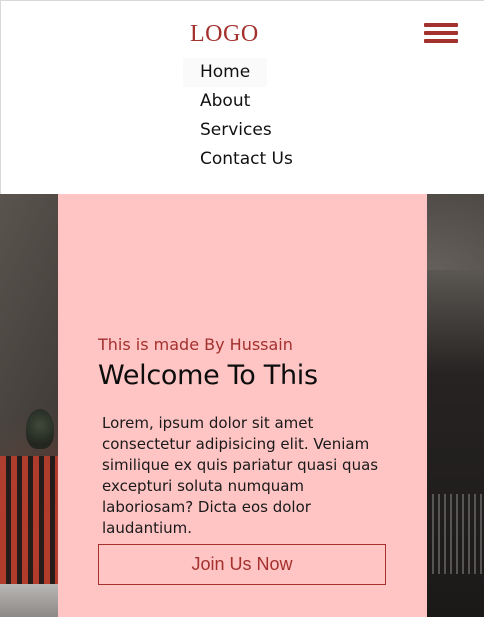 The width and height of the screenshot is (484, 617). What do you see at coordinates (40, 429) in the screenshot?
I see `plant-decoration` at bounding box center [40, 429].